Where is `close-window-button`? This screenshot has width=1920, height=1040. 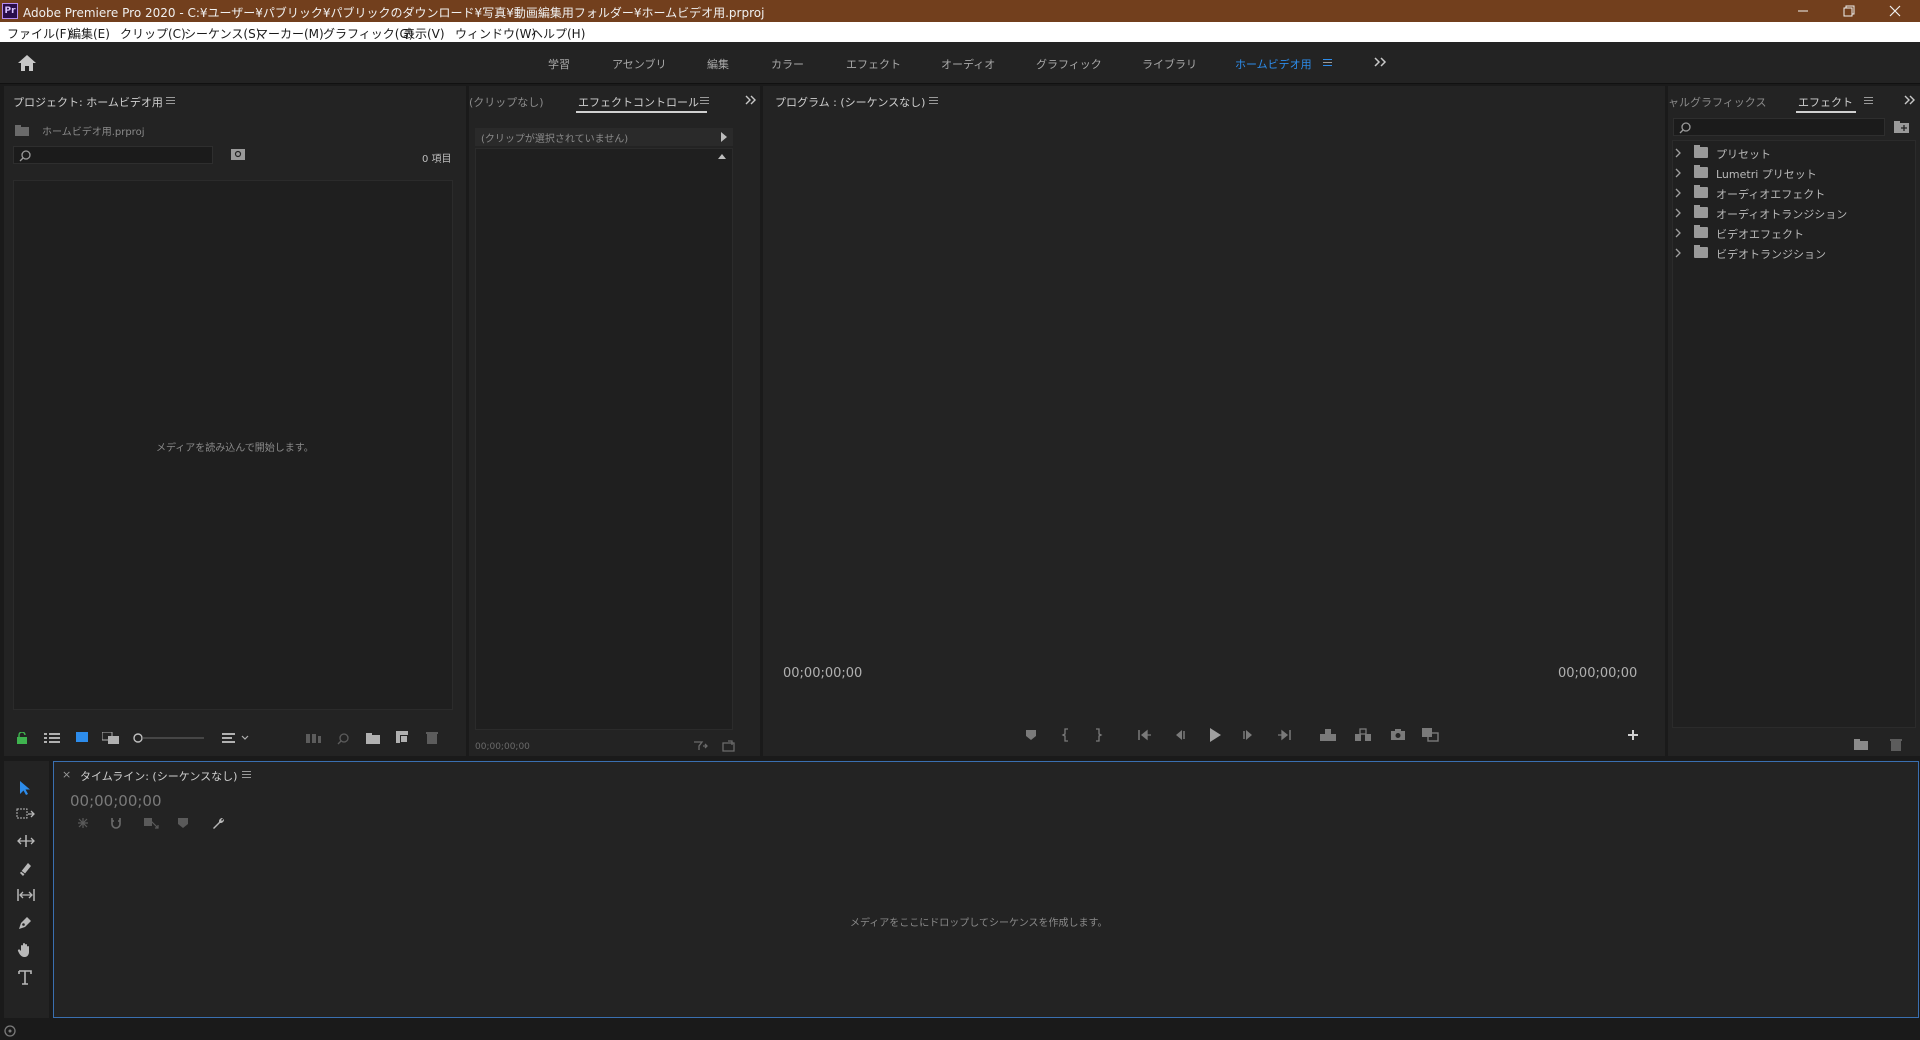 close-window-button is located at coordinates (1895, 11).